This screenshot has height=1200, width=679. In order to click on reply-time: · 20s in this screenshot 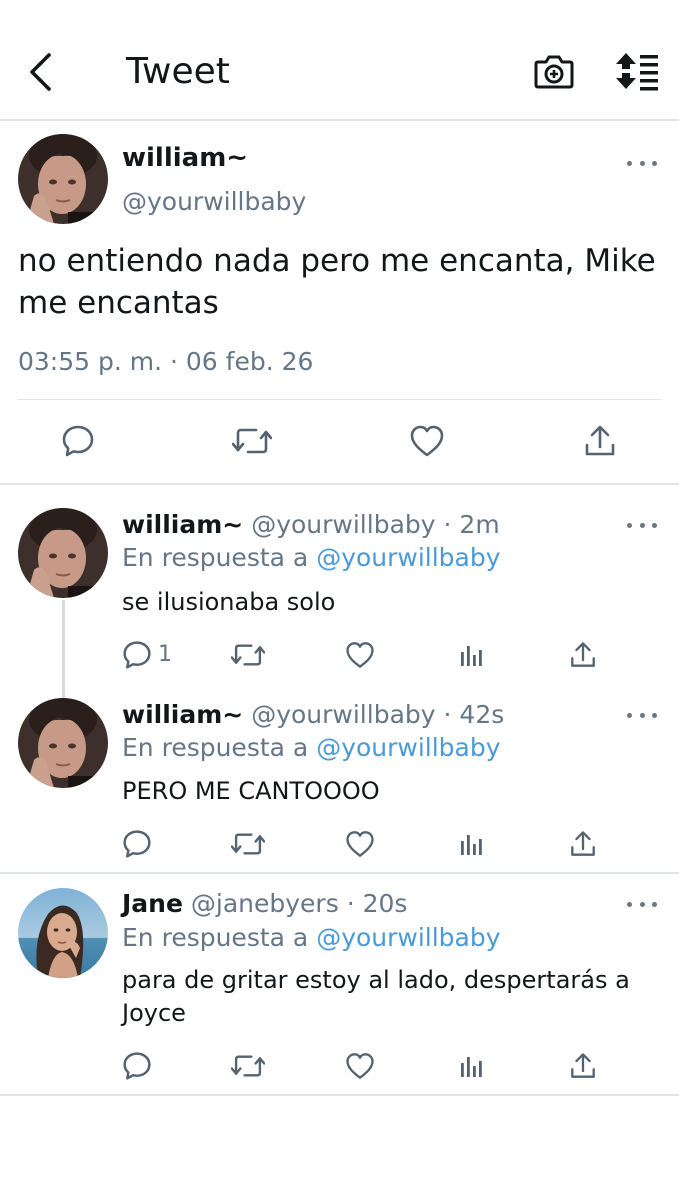, I will do `click(377, 903)`.